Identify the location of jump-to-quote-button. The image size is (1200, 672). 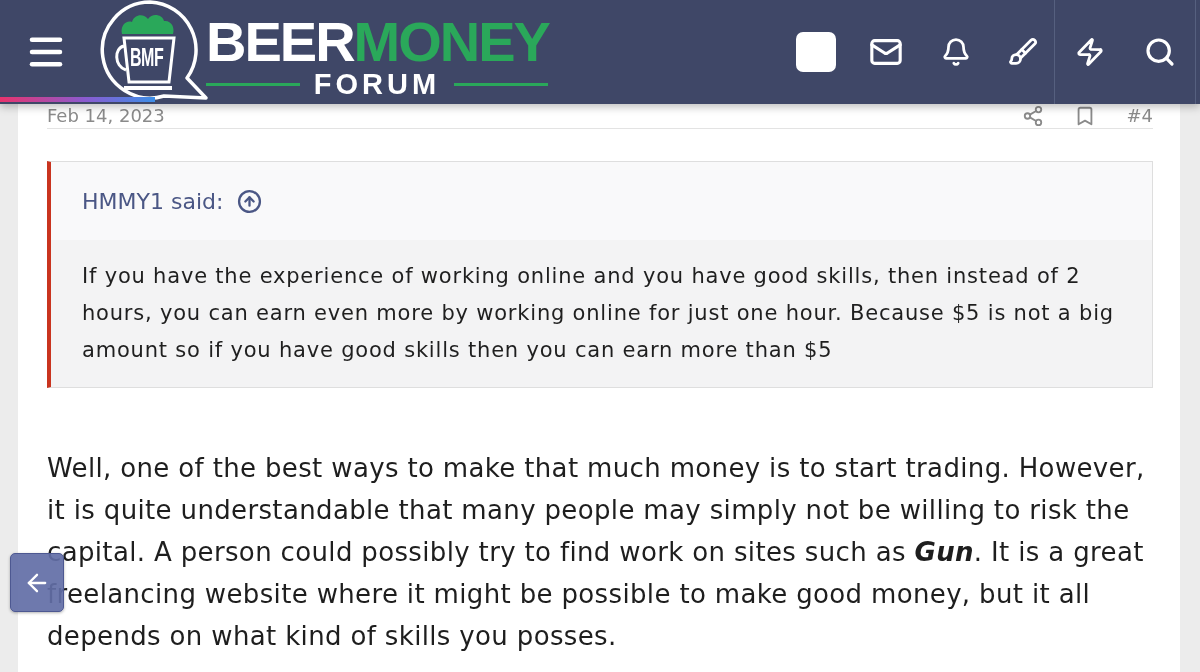
(250, 201).